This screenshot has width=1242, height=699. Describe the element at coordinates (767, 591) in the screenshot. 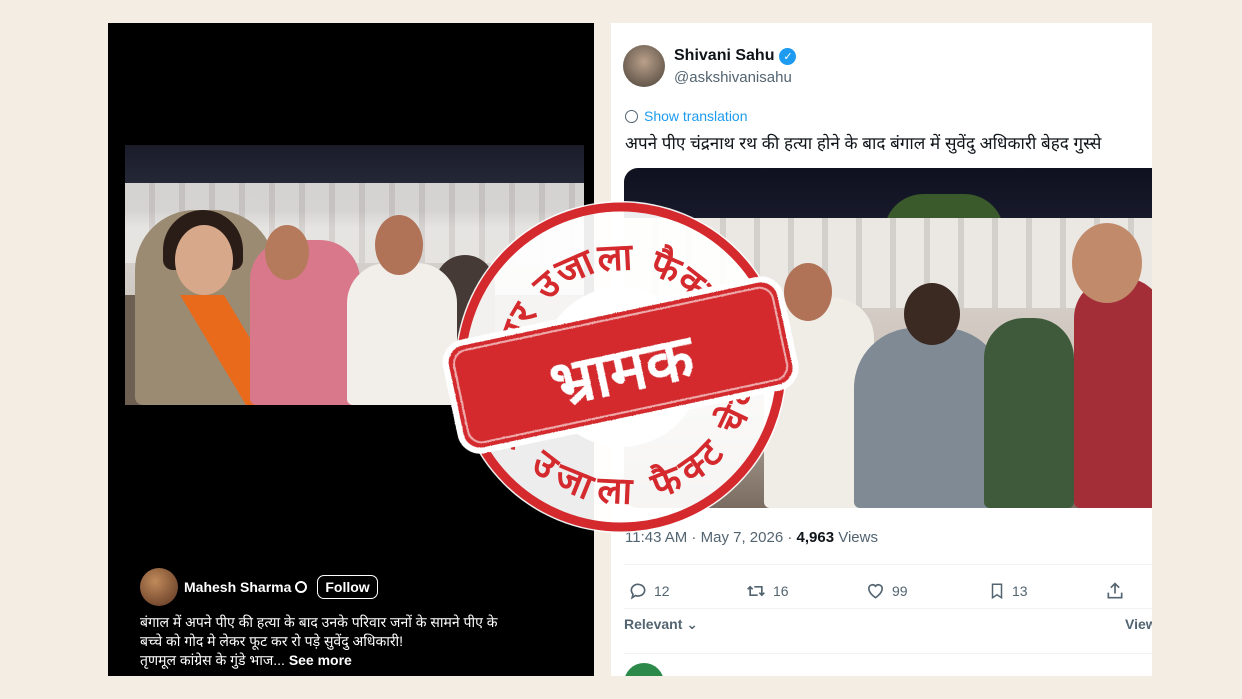

I see `repost-button: 16` at that location.